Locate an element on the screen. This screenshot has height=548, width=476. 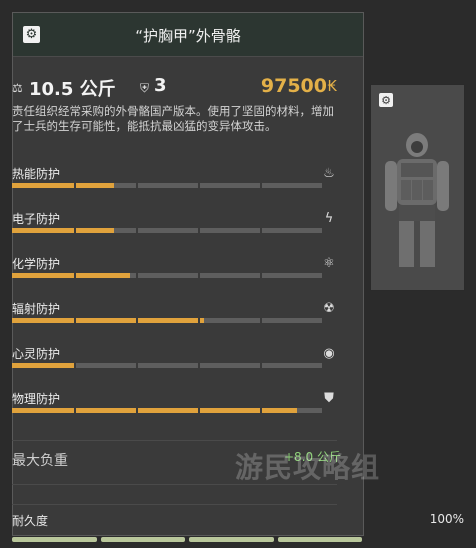
fire-icon: ♨ is located at coordinates (329, 173).